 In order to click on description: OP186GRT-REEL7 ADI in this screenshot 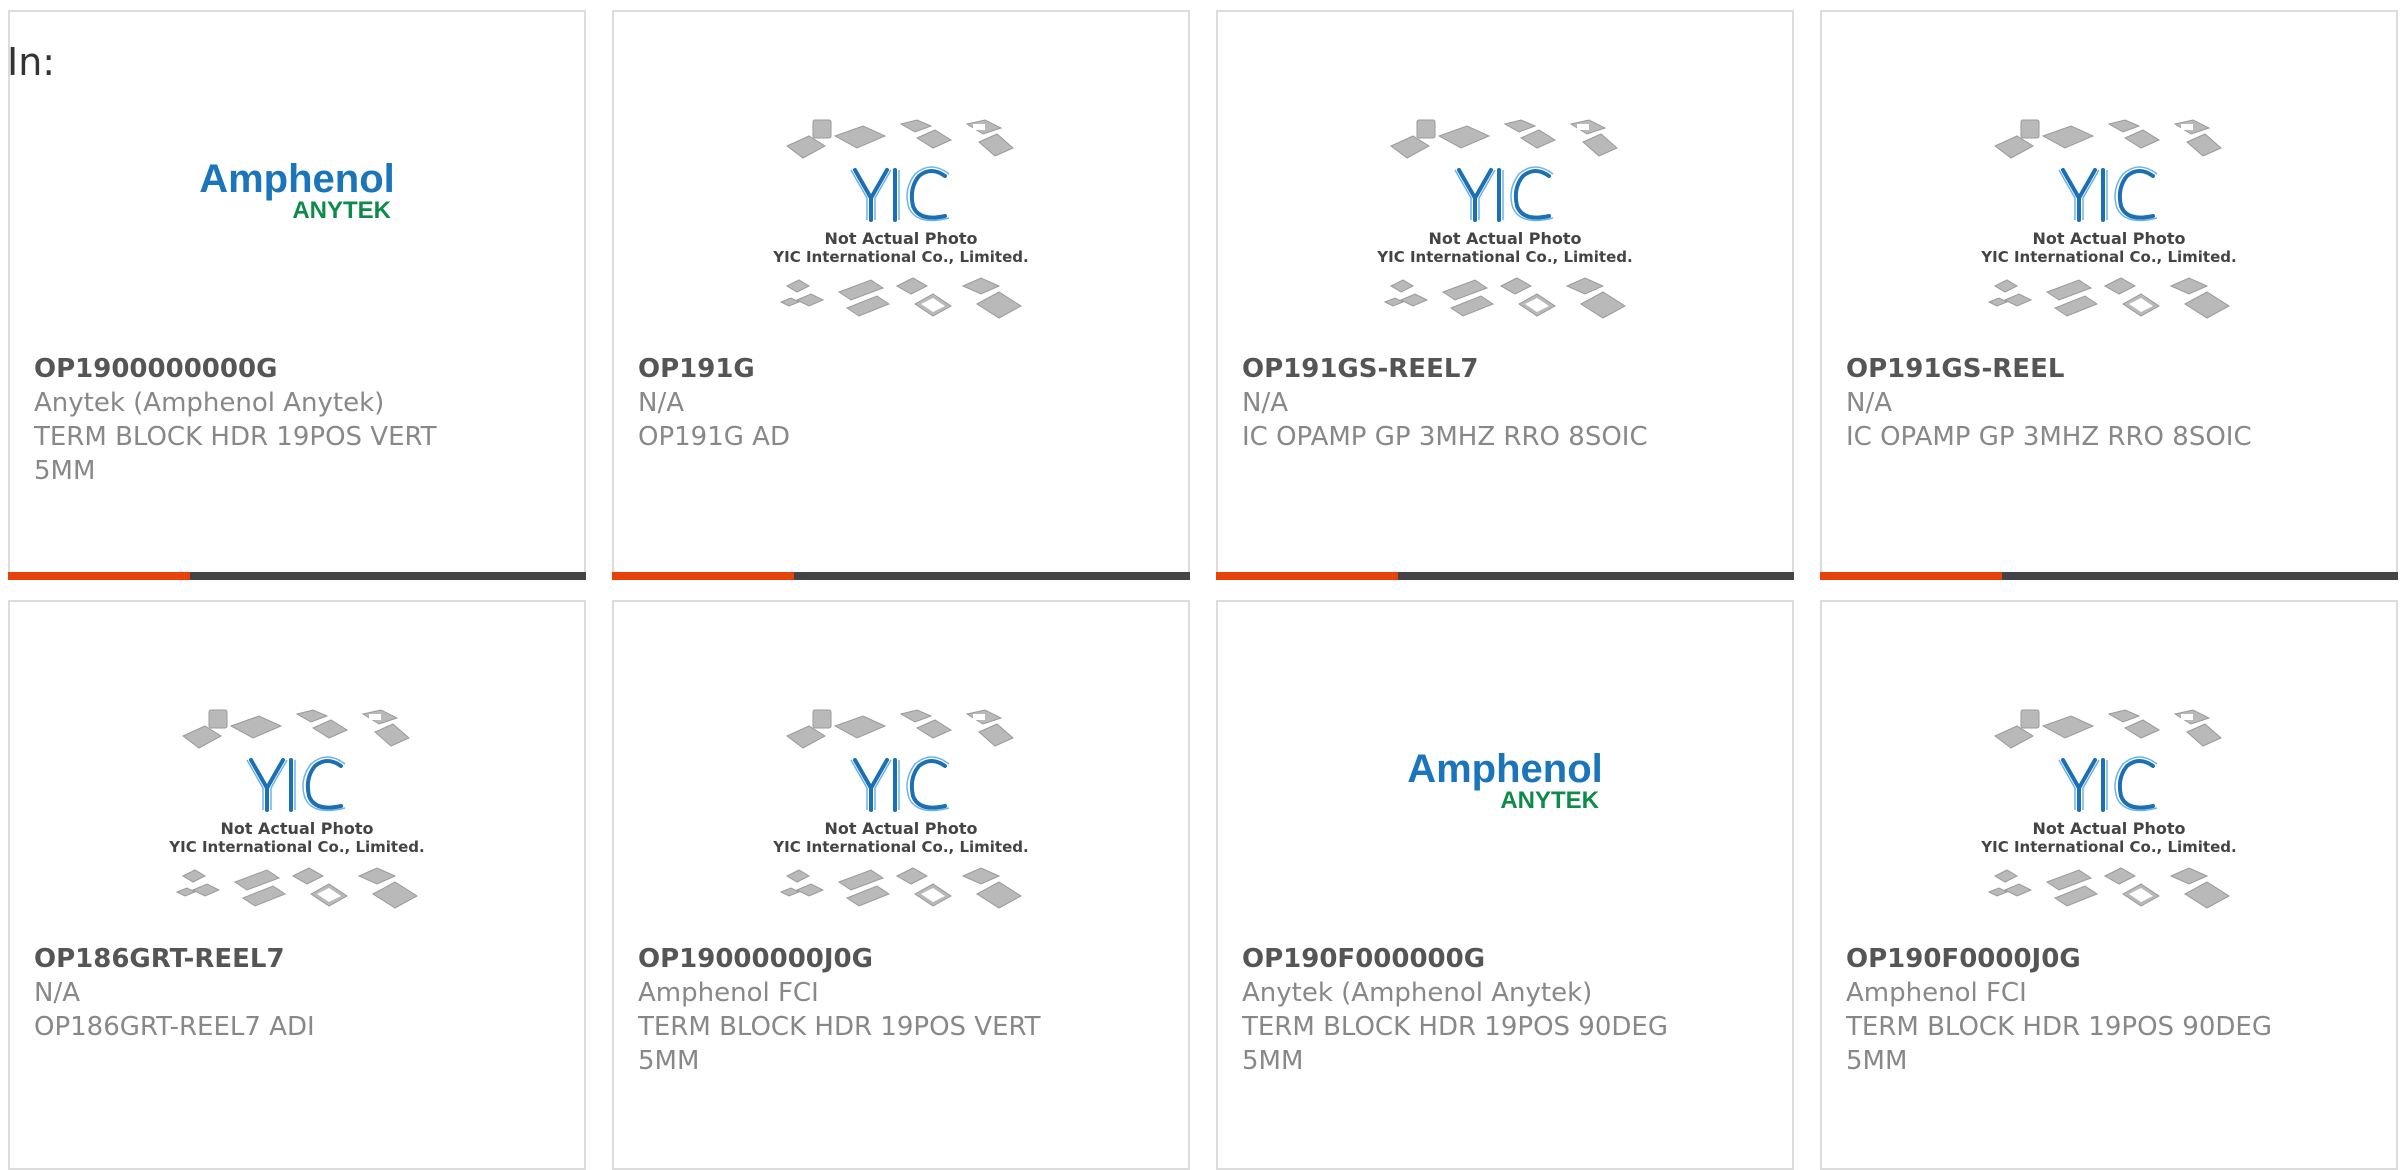, I will do `click(174, 1027)`.